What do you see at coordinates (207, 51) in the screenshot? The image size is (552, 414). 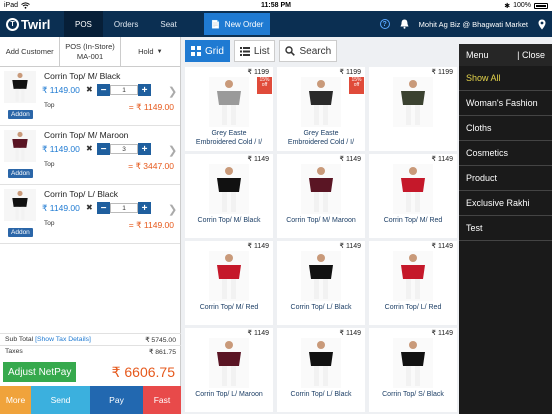 I see `grid-view-button: Grid` at bounding box center [207, 51].